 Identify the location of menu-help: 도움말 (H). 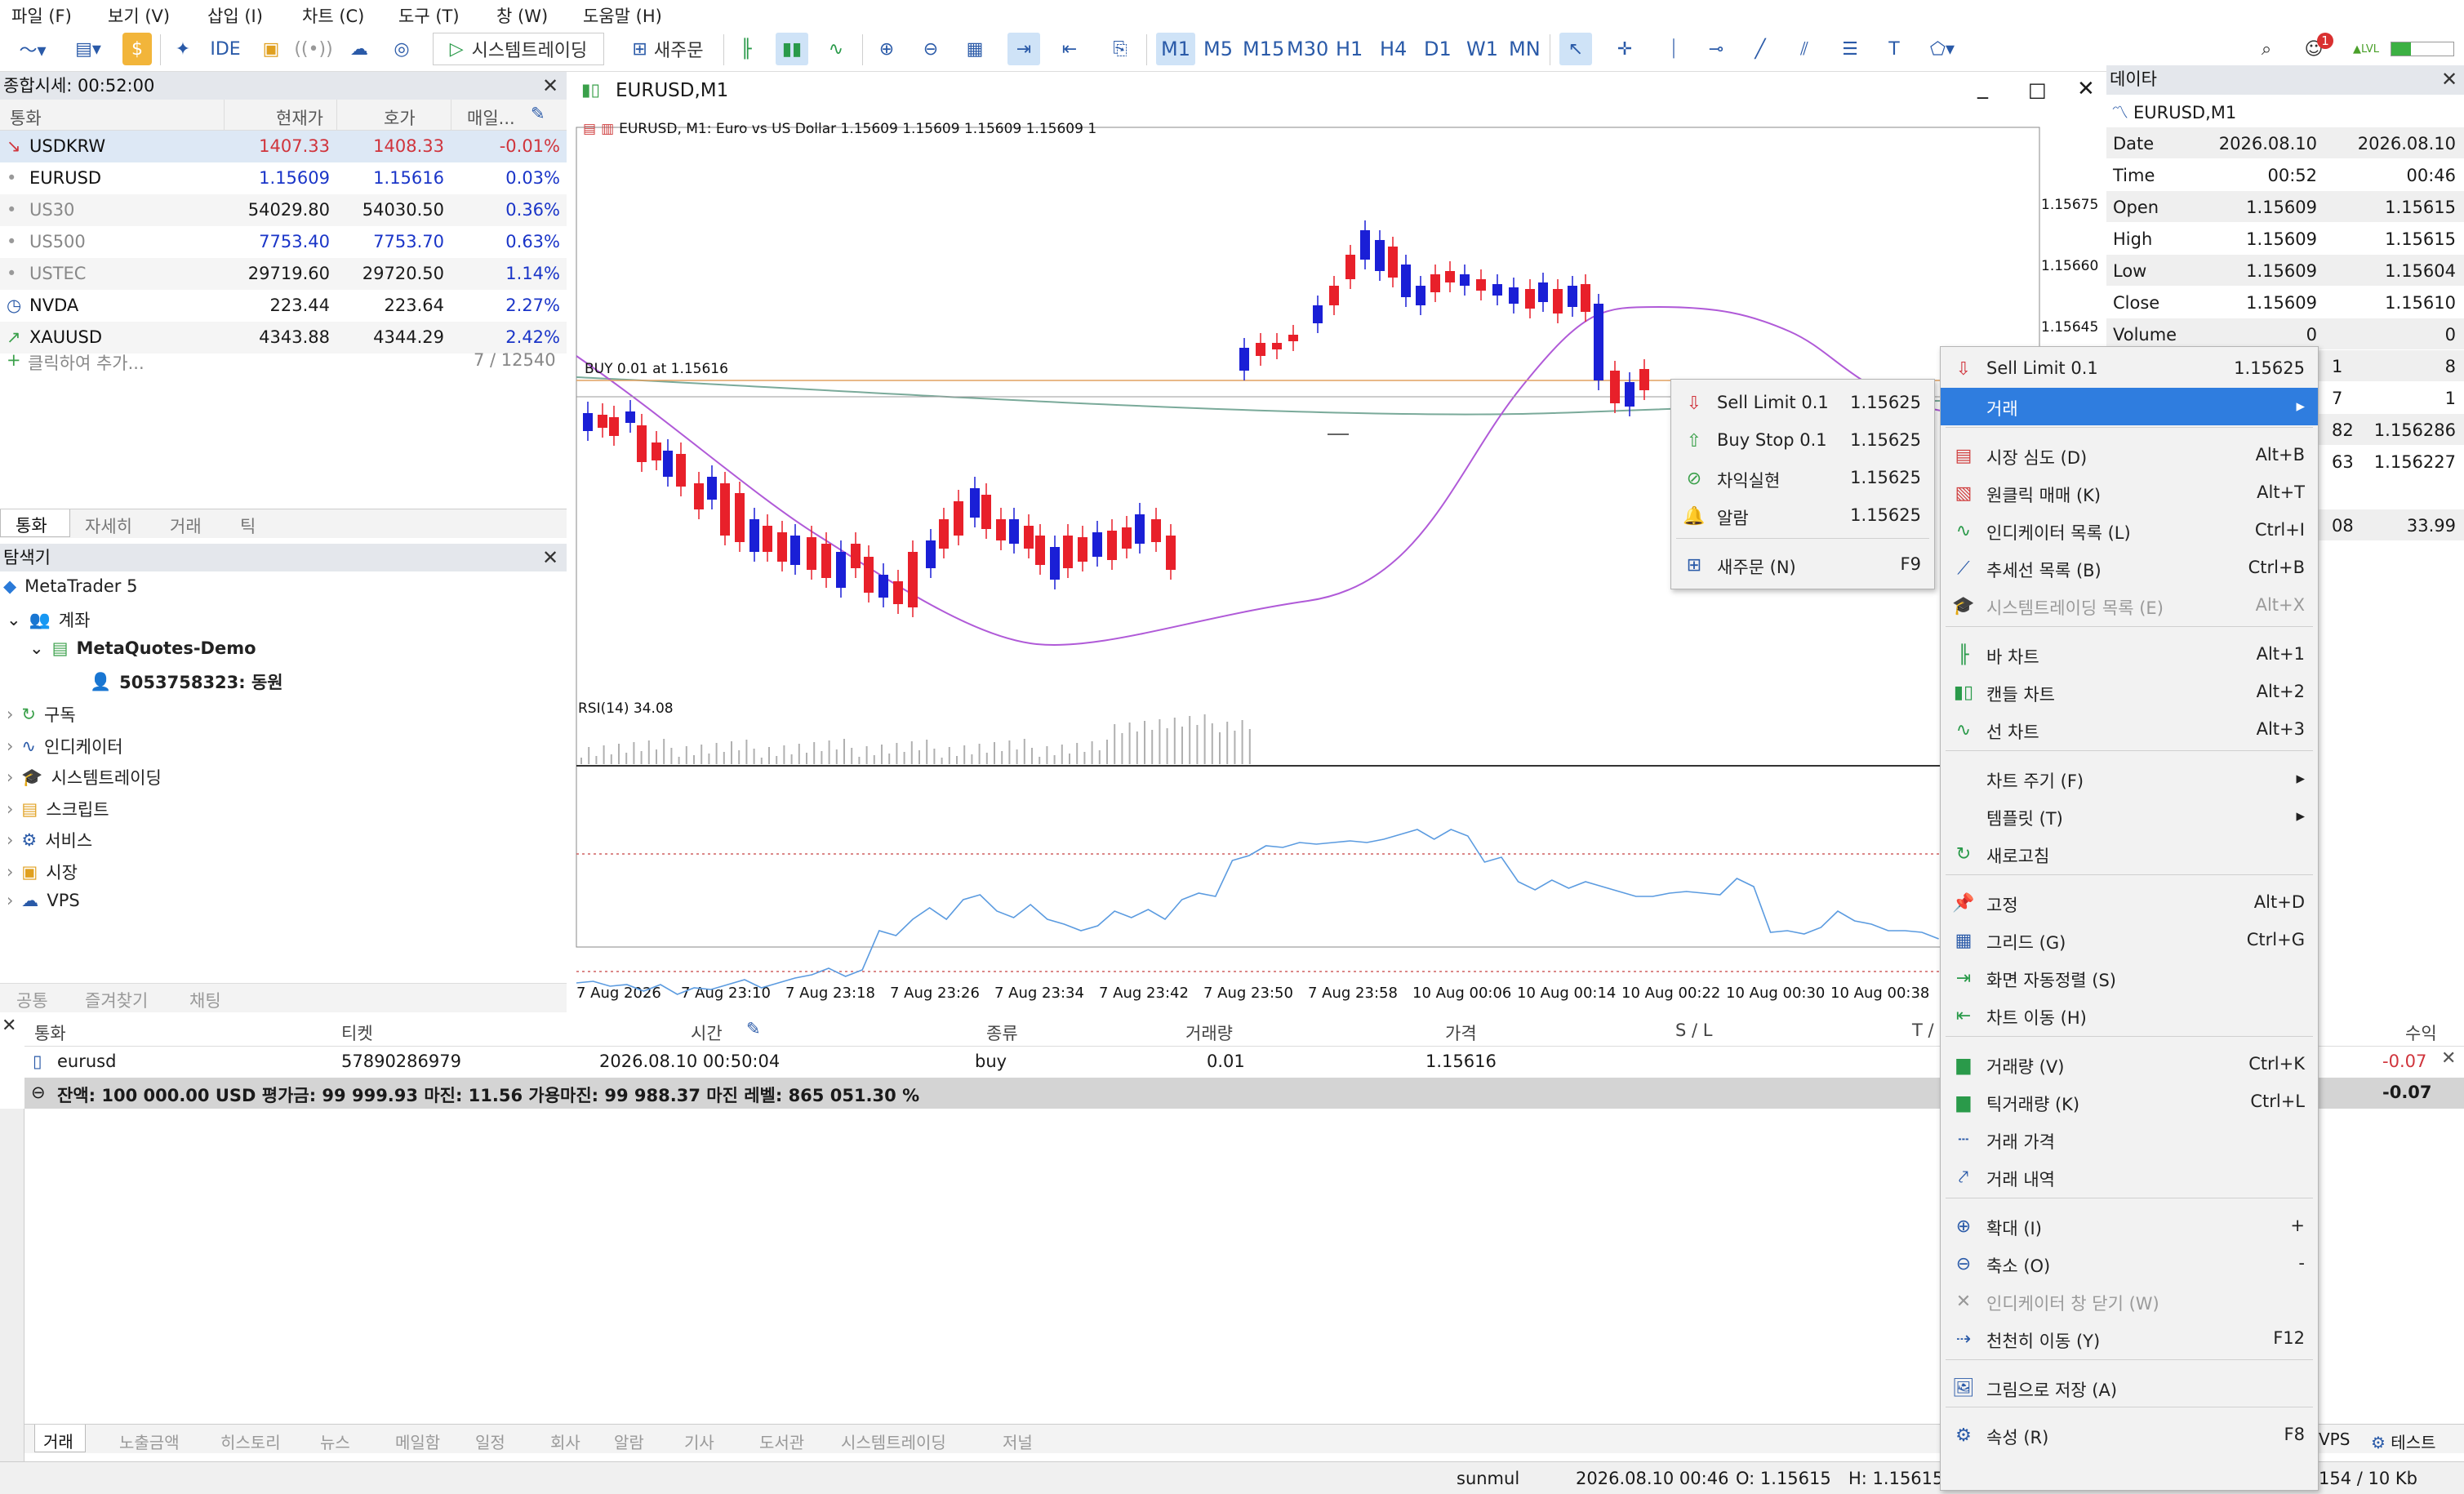
(623, 15).